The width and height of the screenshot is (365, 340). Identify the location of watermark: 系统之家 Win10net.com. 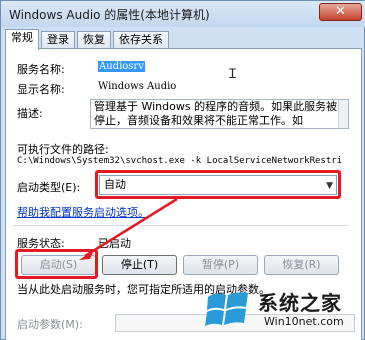
(282, 310).